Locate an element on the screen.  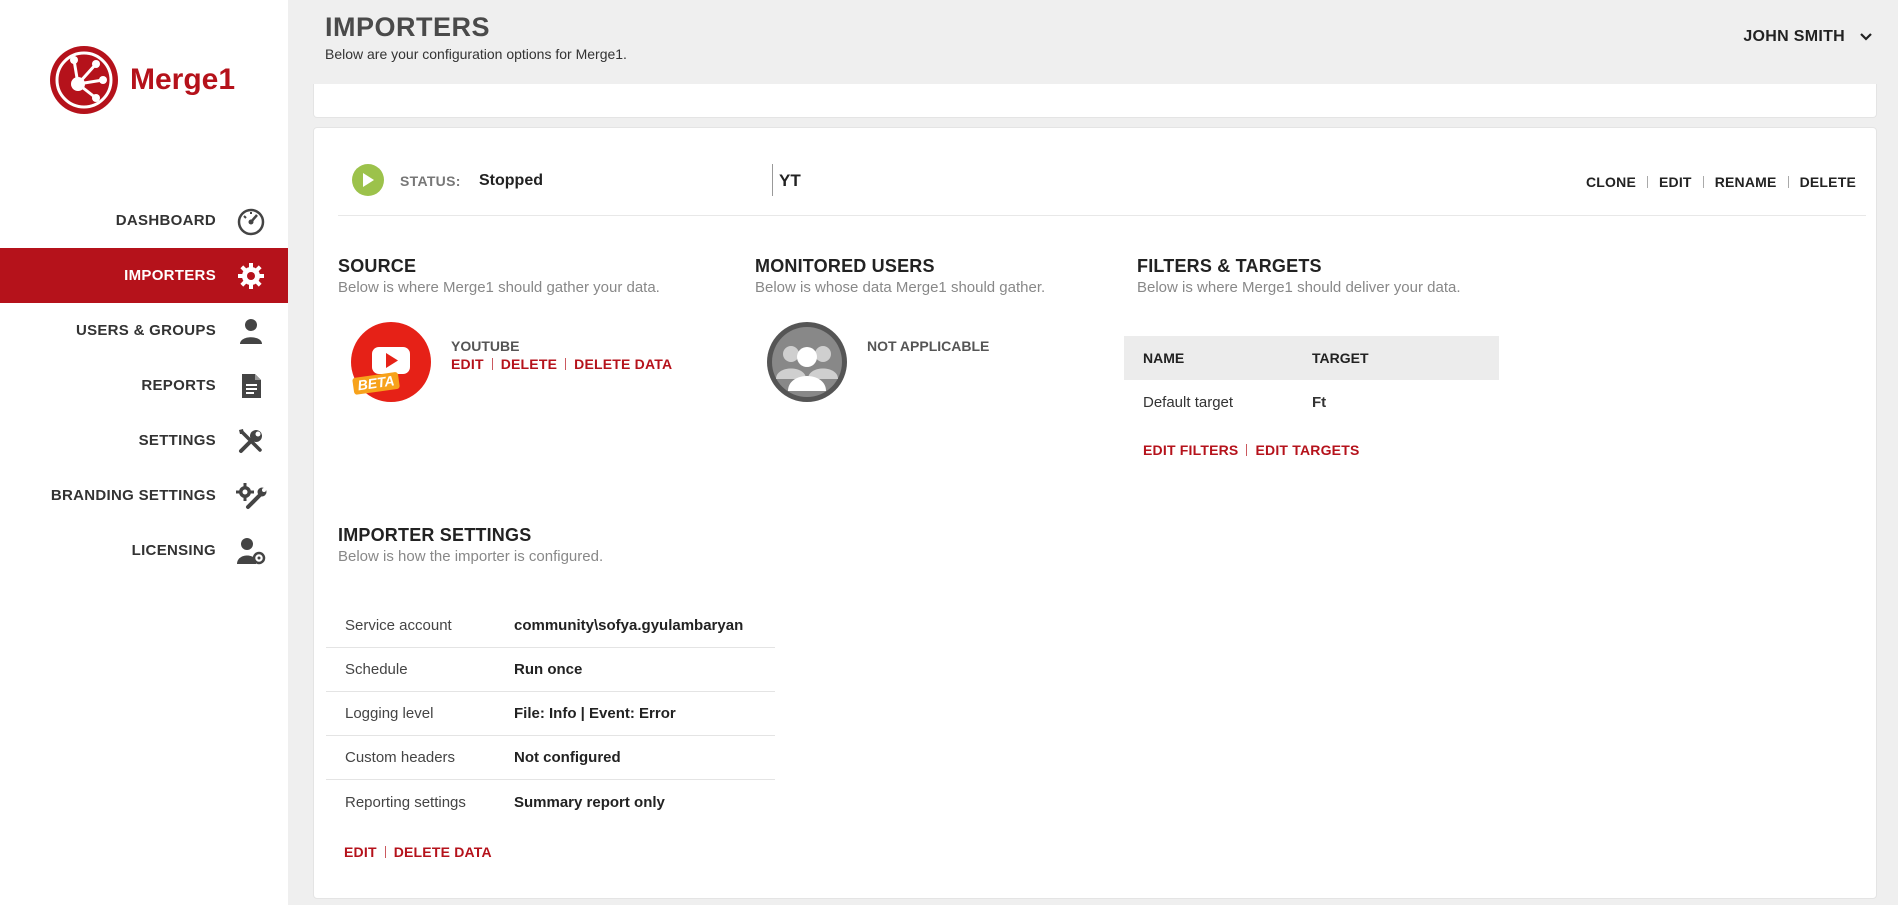
setting-label: Schedule is located at coordinates (376, 669).